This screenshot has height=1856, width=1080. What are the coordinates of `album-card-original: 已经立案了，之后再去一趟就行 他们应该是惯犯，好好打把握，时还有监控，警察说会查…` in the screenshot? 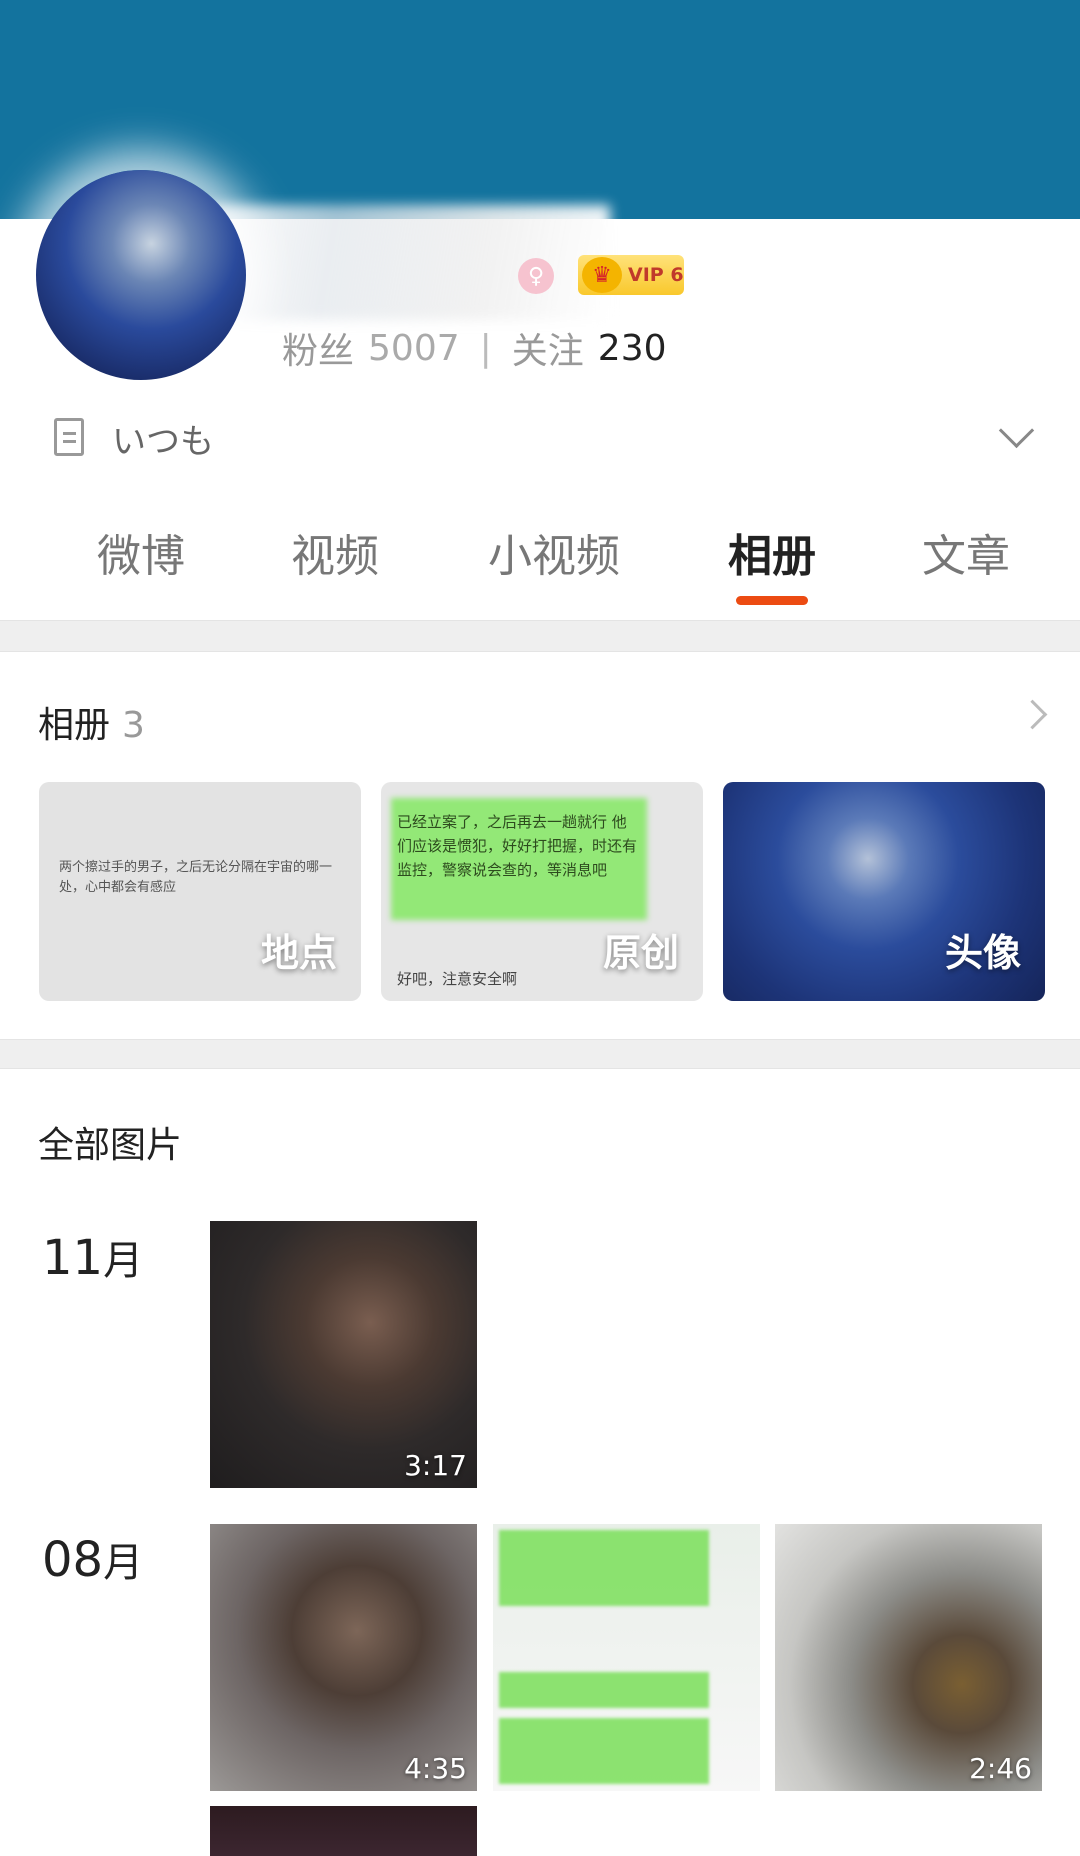 It's located at (542, 891).